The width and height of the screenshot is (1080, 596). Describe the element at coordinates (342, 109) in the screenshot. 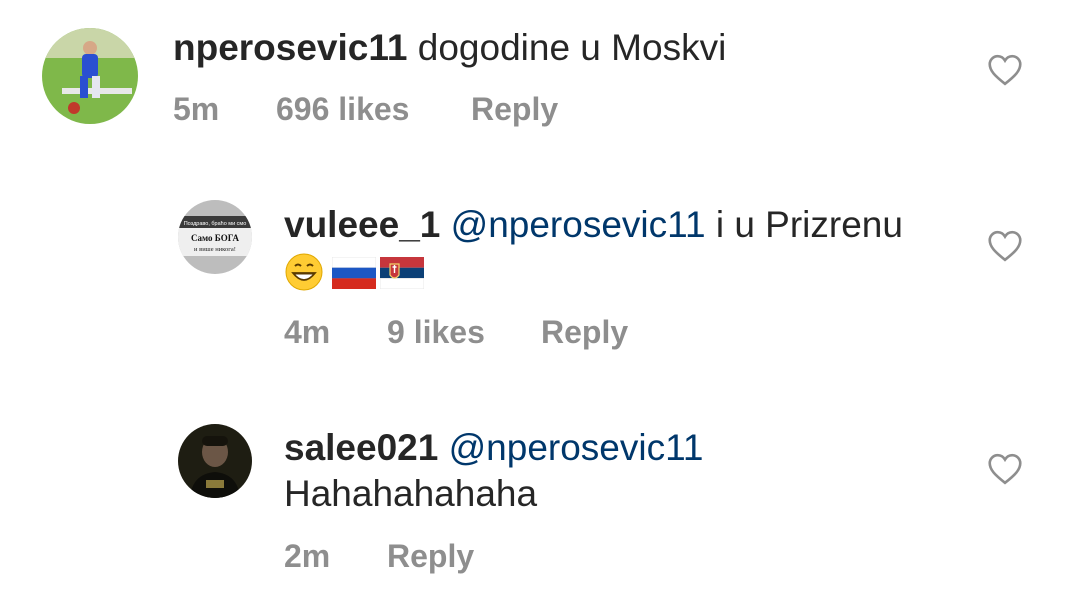

I see `likes-count: 696 likes` at that location.